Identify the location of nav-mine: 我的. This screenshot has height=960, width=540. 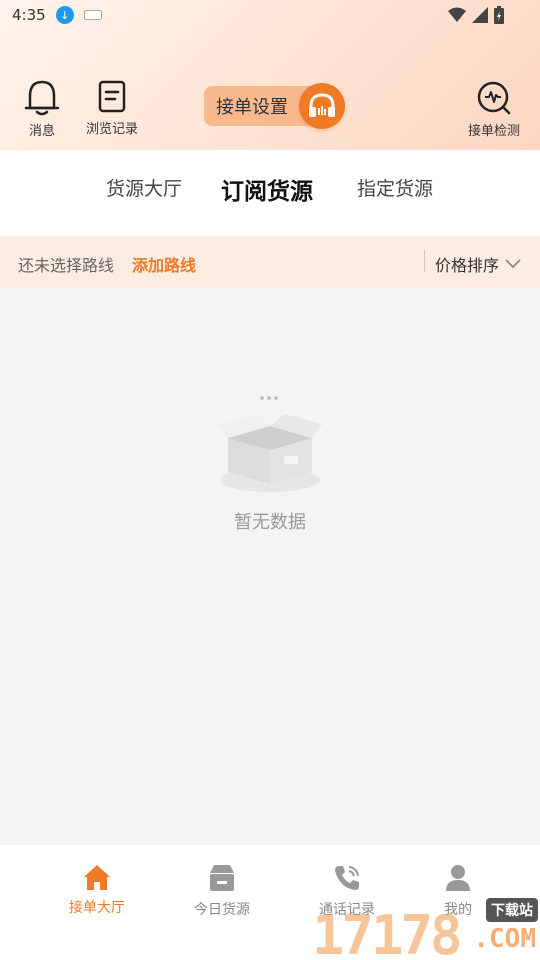
(458, 891).